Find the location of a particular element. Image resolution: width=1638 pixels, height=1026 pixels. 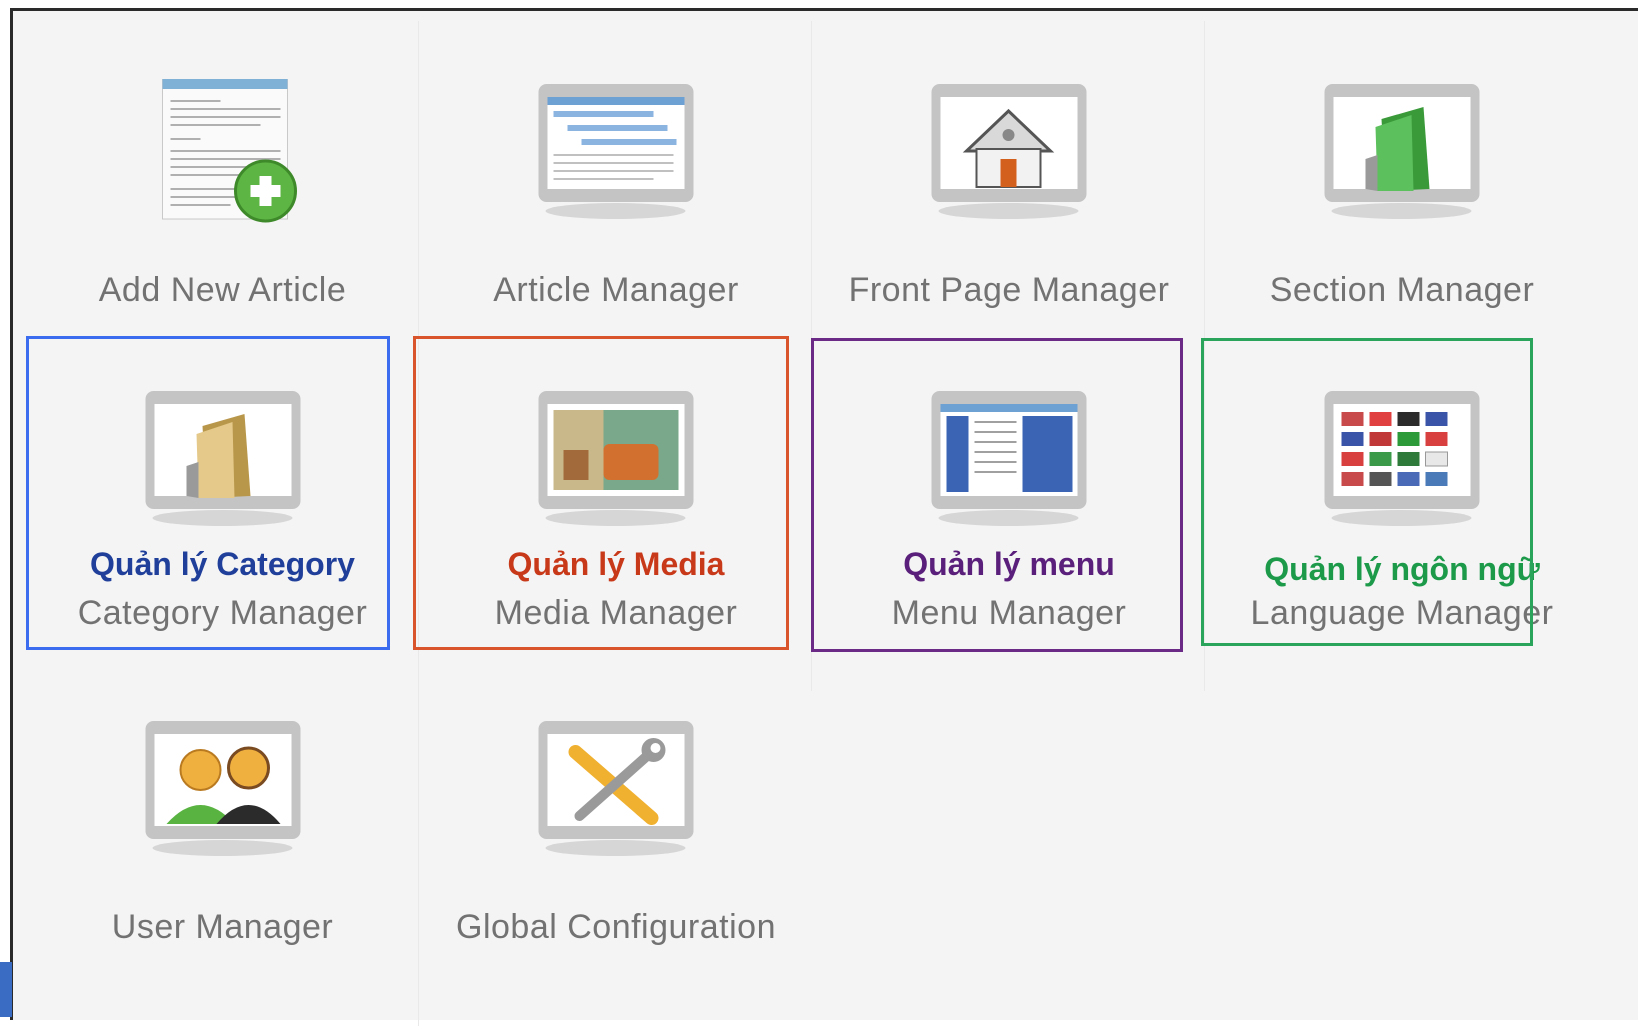

global-configuration-button: Global Configuration is located at coordinates (615, 858).